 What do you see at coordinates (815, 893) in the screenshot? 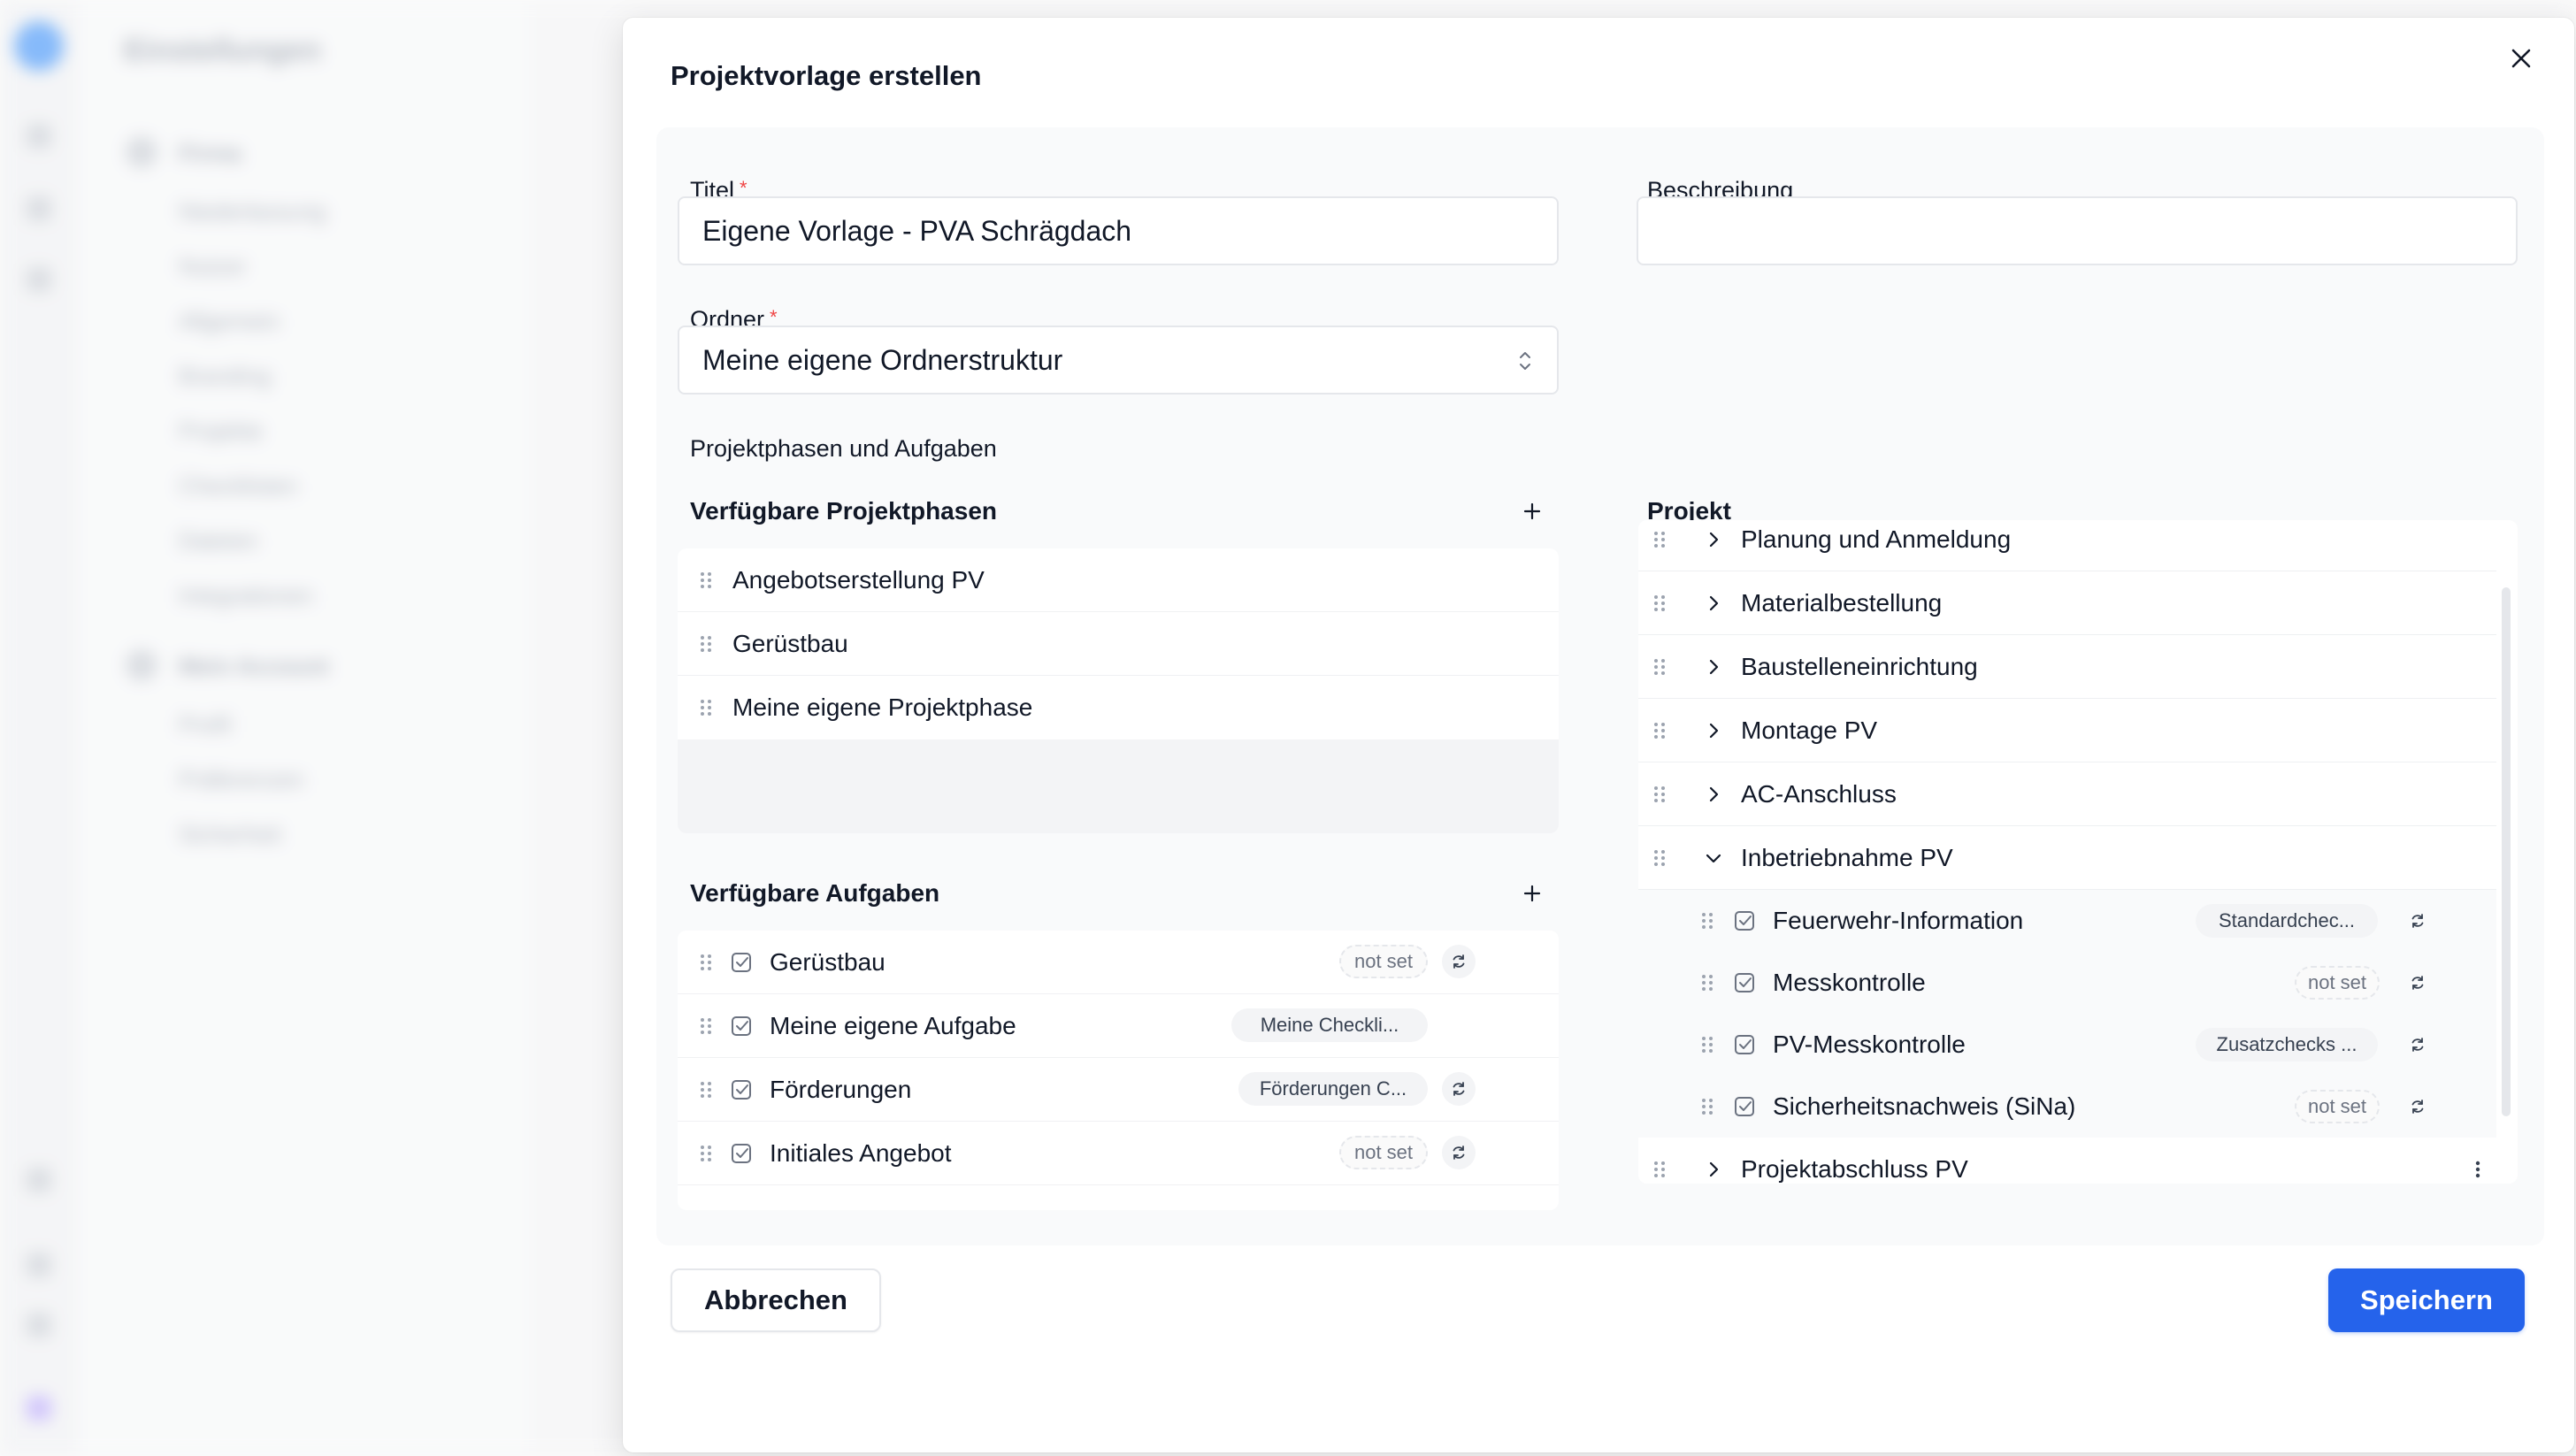
I see `available-tasks-heading: Verfügbare Aufgaben` at bounding box center [815, 893].